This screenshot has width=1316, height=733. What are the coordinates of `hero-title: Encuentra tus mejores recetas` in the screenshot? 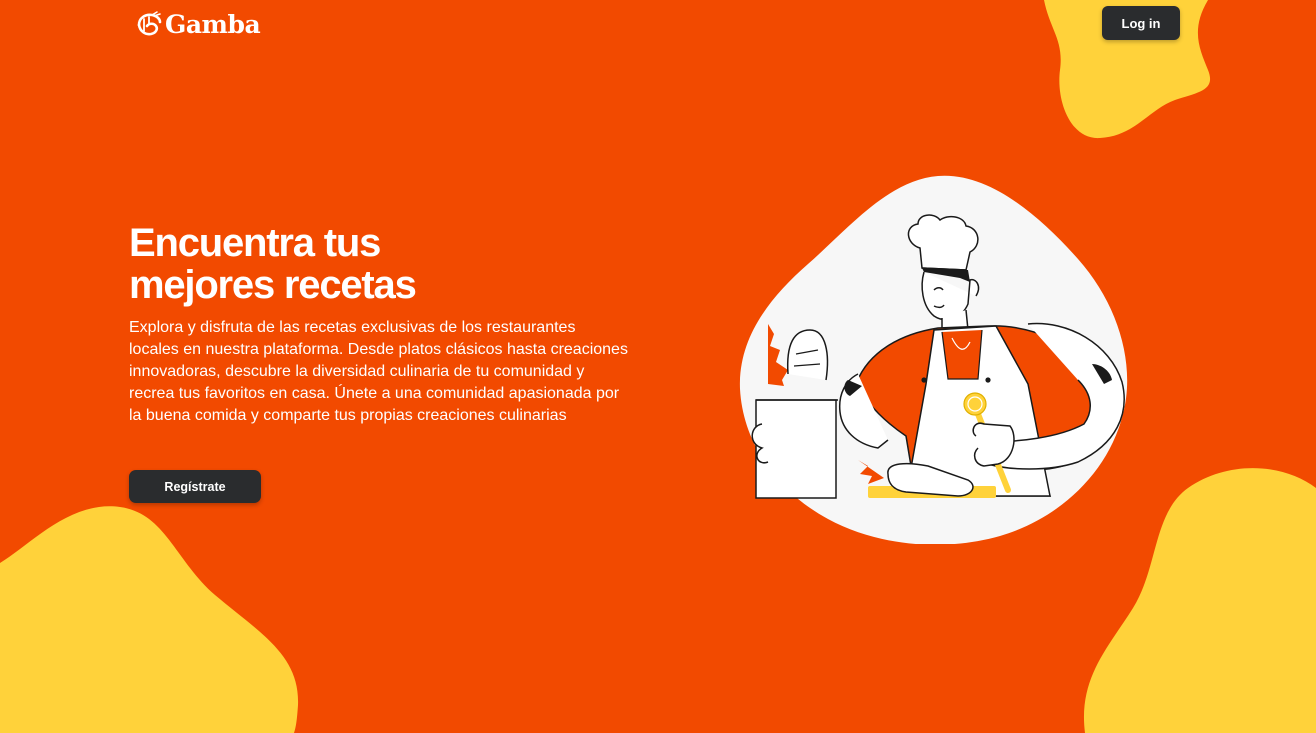 It's located at (384, 264).